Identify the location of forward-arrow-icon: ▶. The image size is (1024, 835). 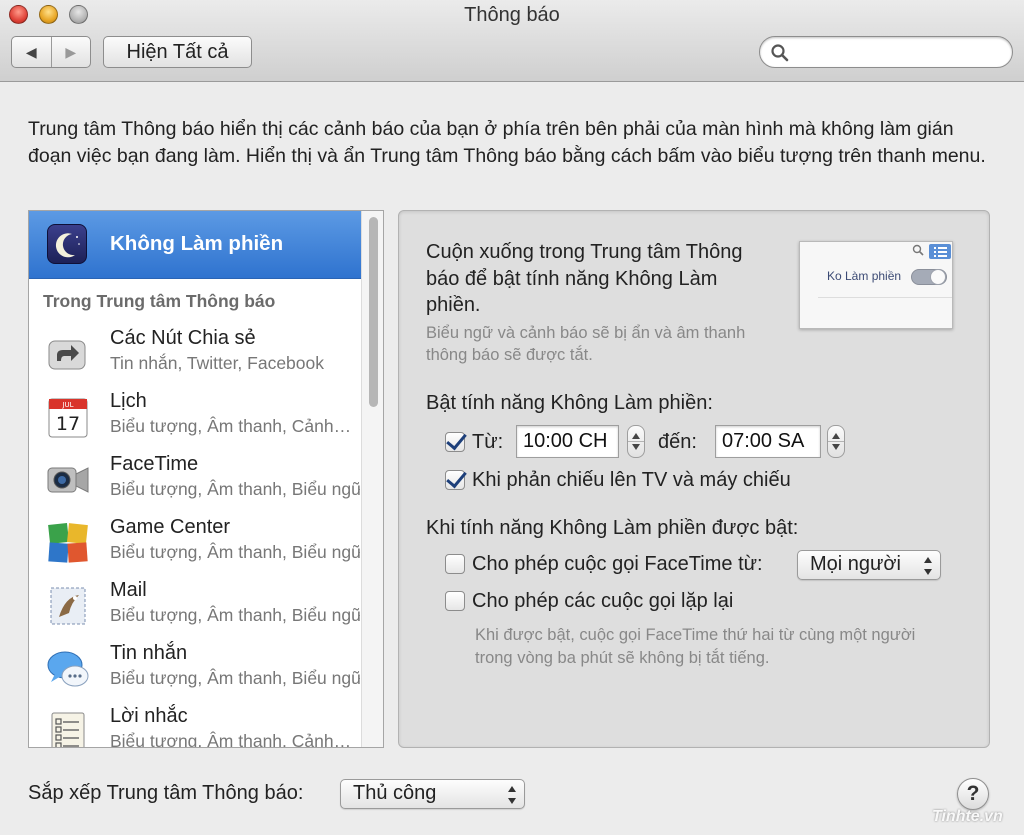
(71, 51).